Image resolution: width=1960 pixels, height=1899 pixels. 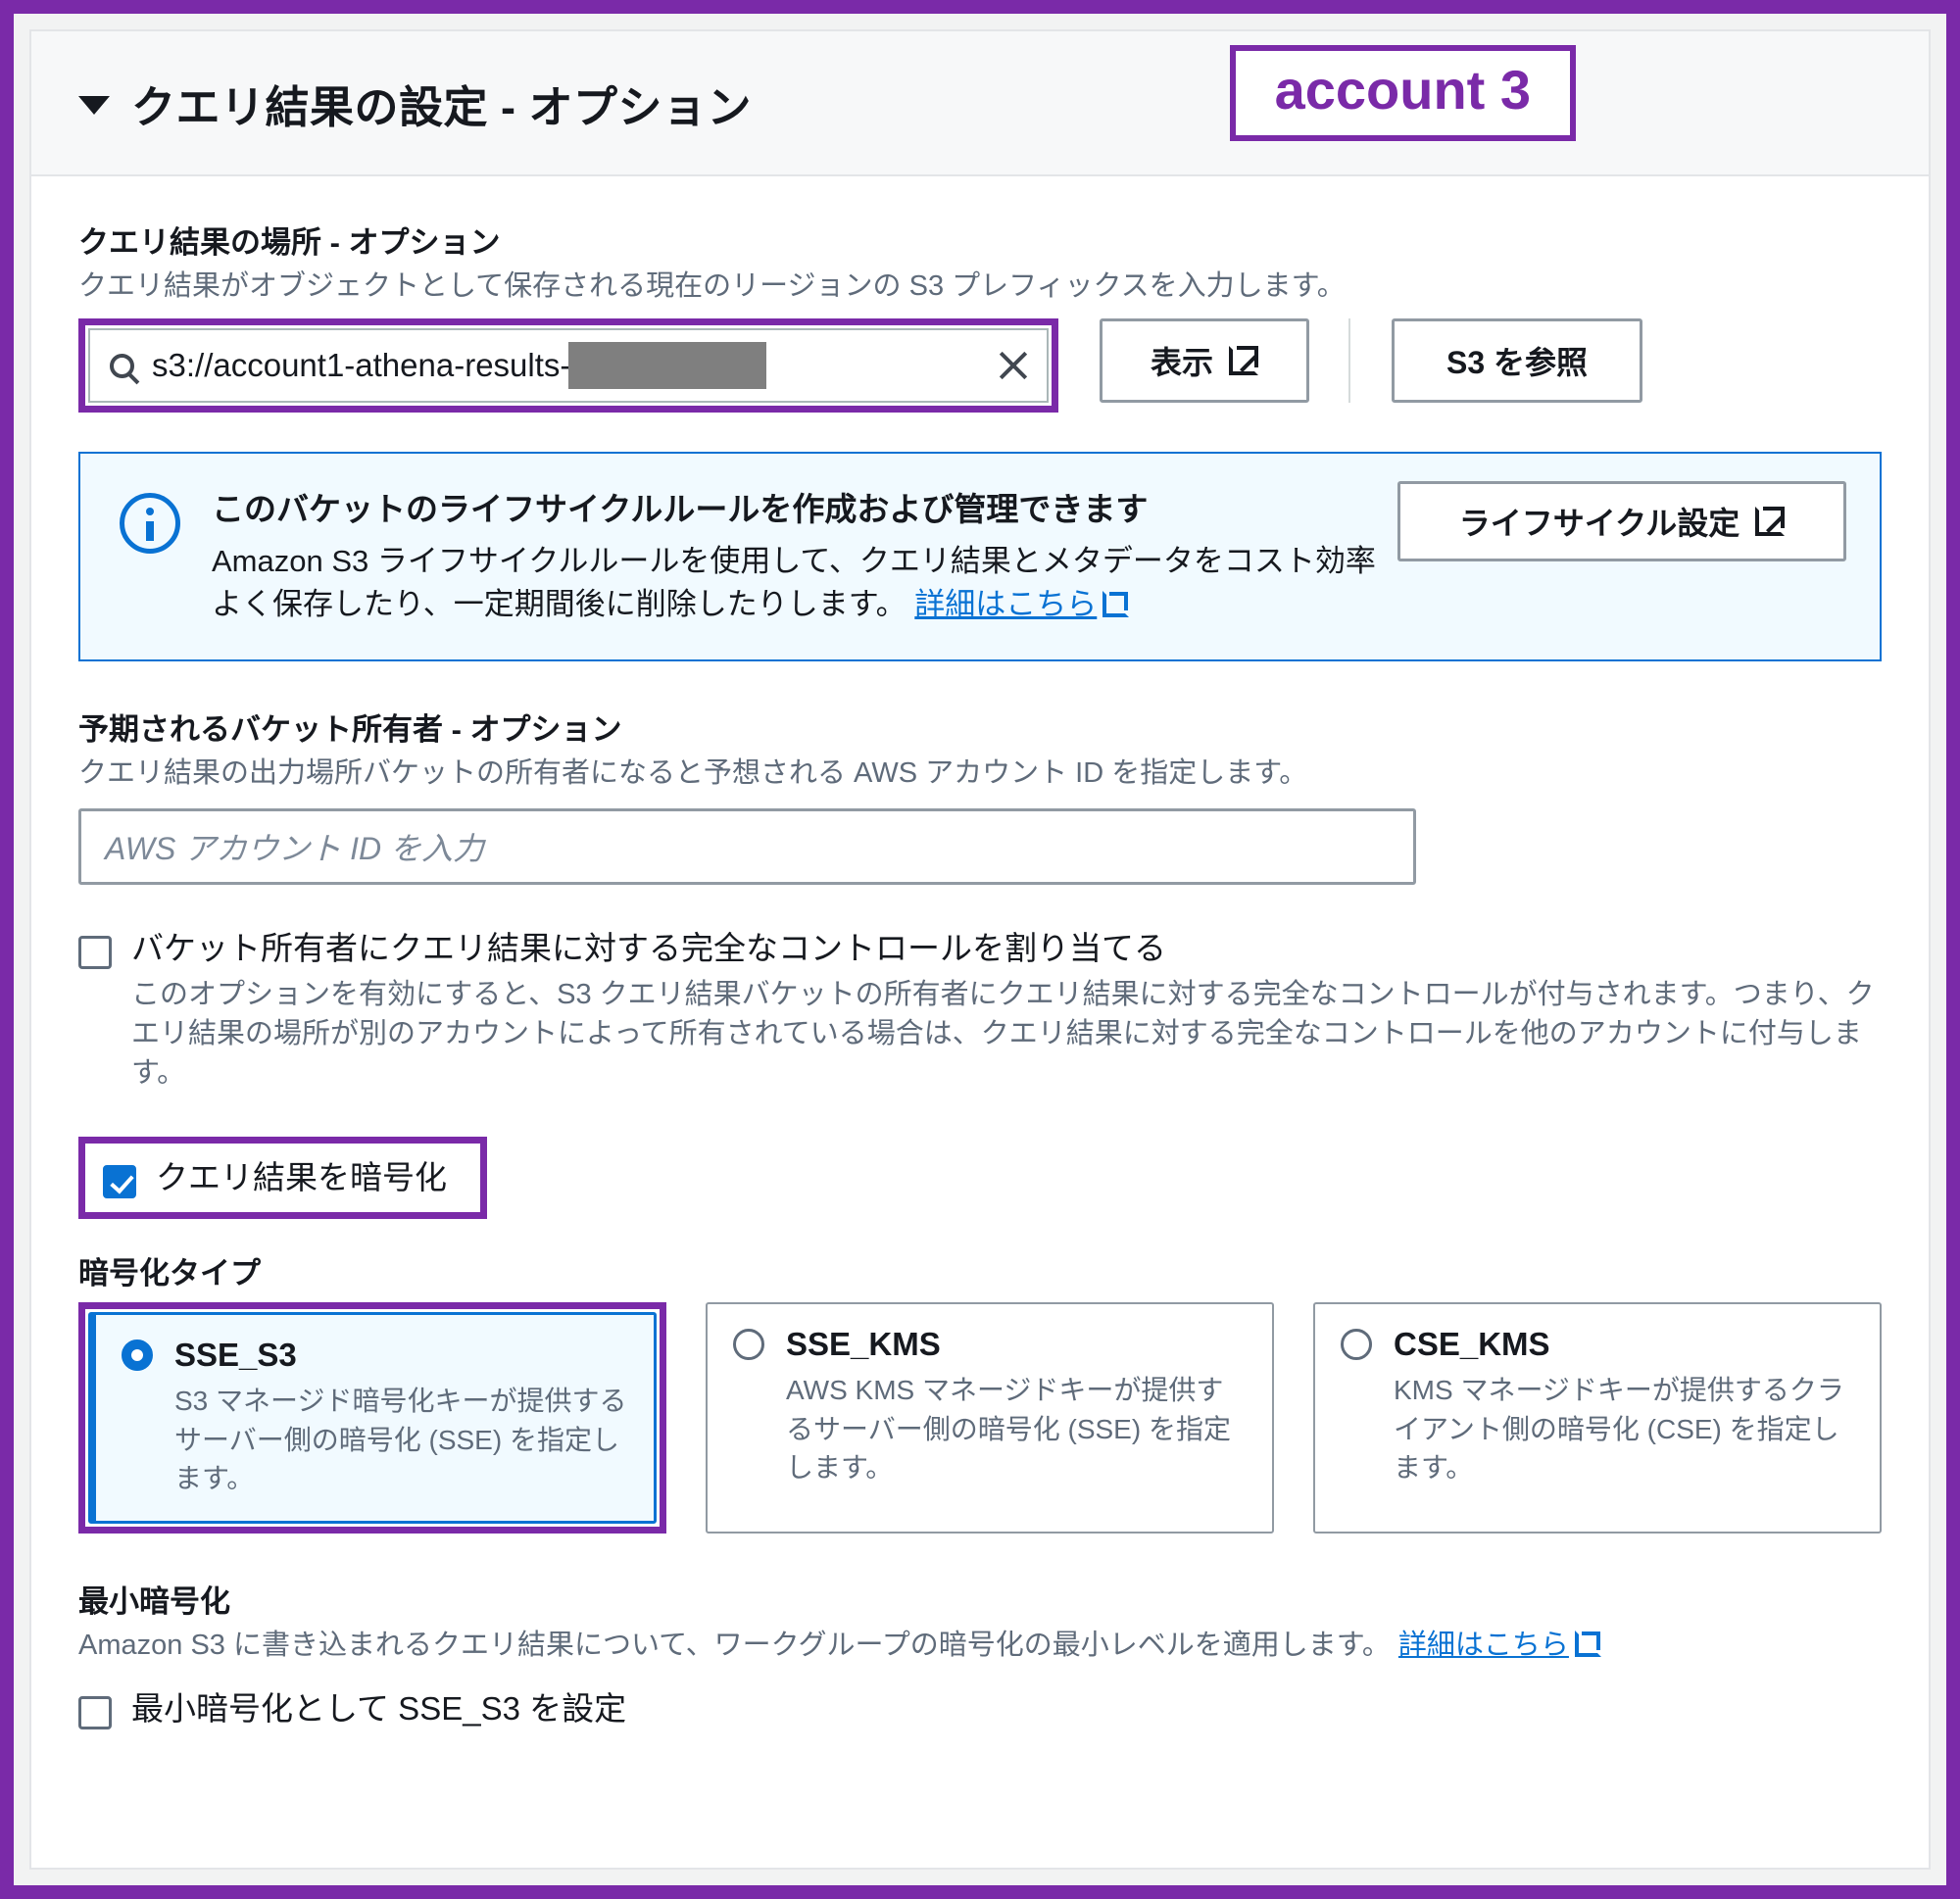 What do you see at coordinates (301, 1176) in the screenshot?
I see `encrypt-results-label: クエリ結果を暗号化` at bounding box center [301, 1176].